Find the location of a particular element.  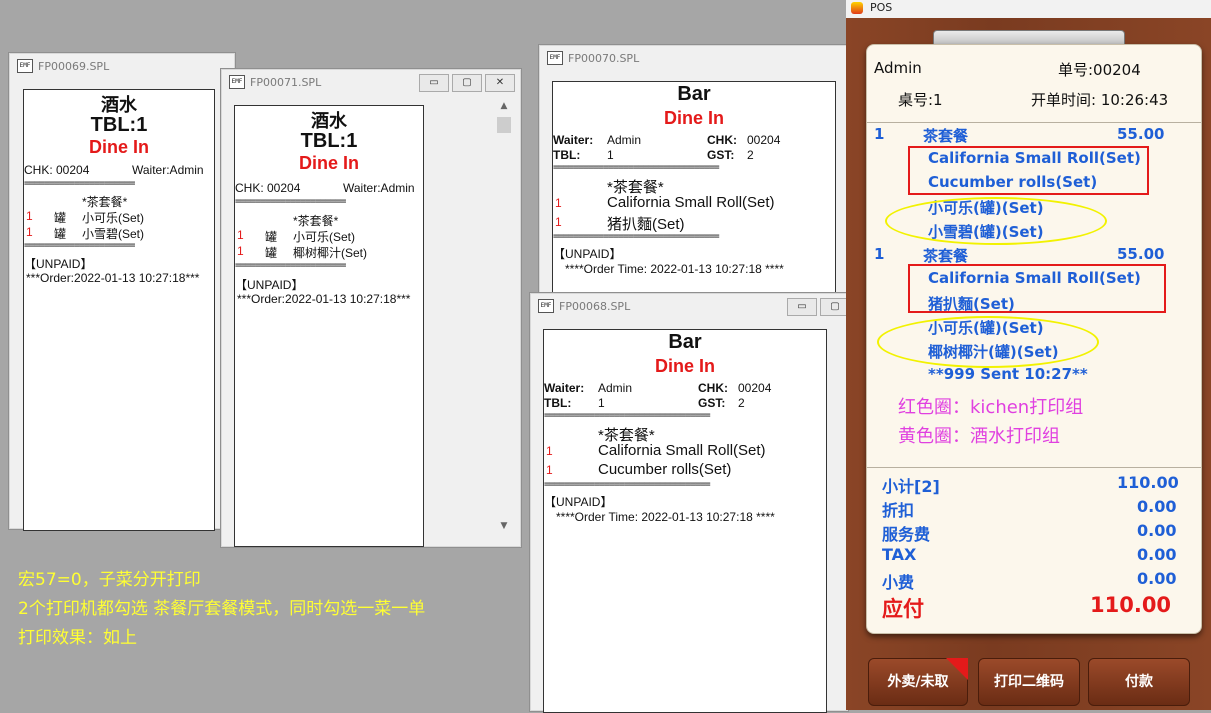

service-value: 0.00 is located at coordinates (1157, 530).